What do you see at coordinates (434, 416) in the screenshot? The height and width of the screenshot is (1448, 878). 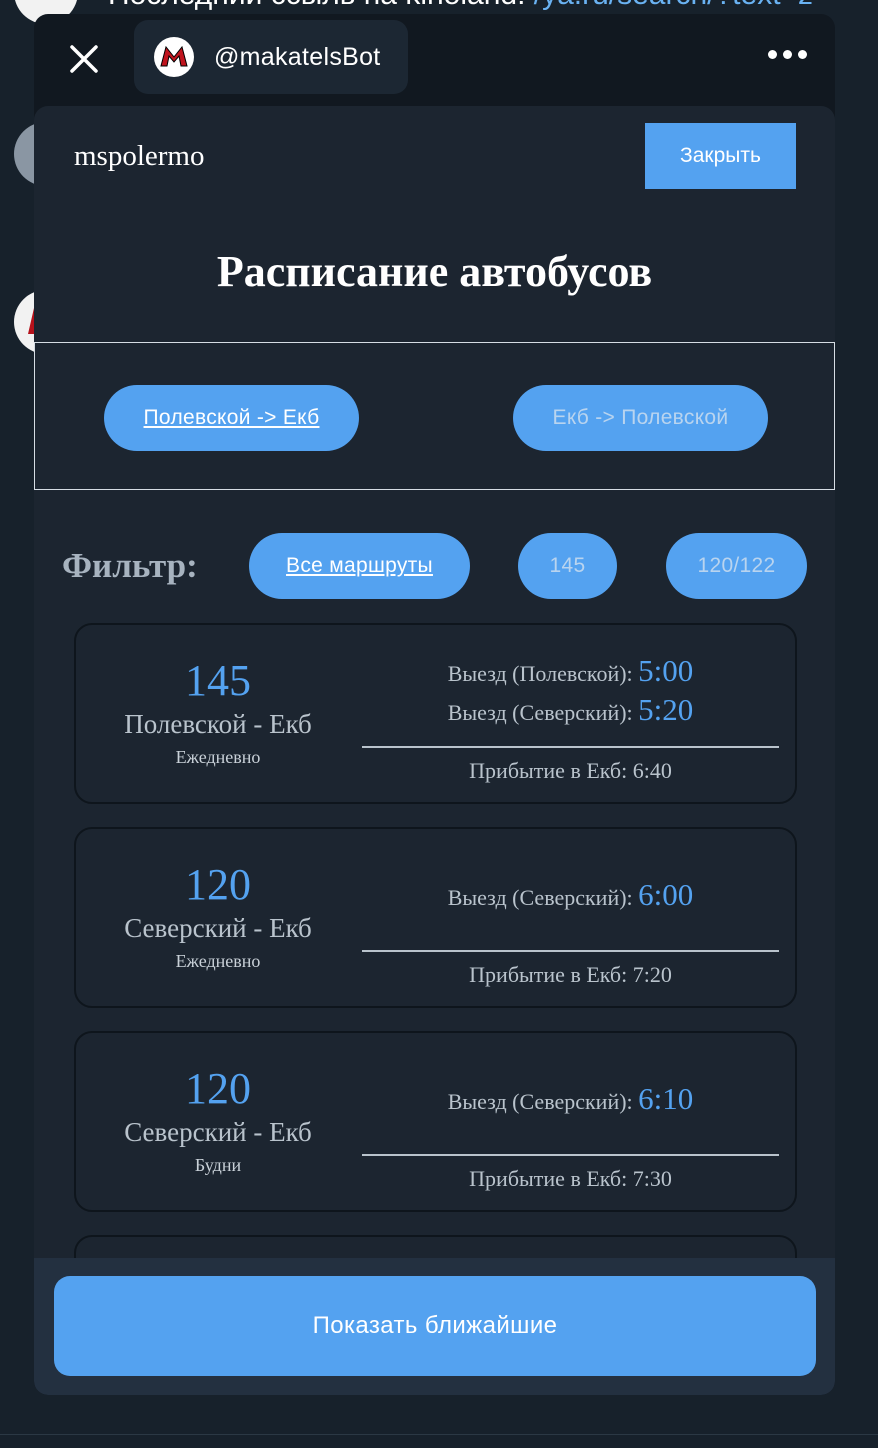 I see `direction-selector: Полевской -> Екб Екб -> Полевской` at bounding box center [434, 416].